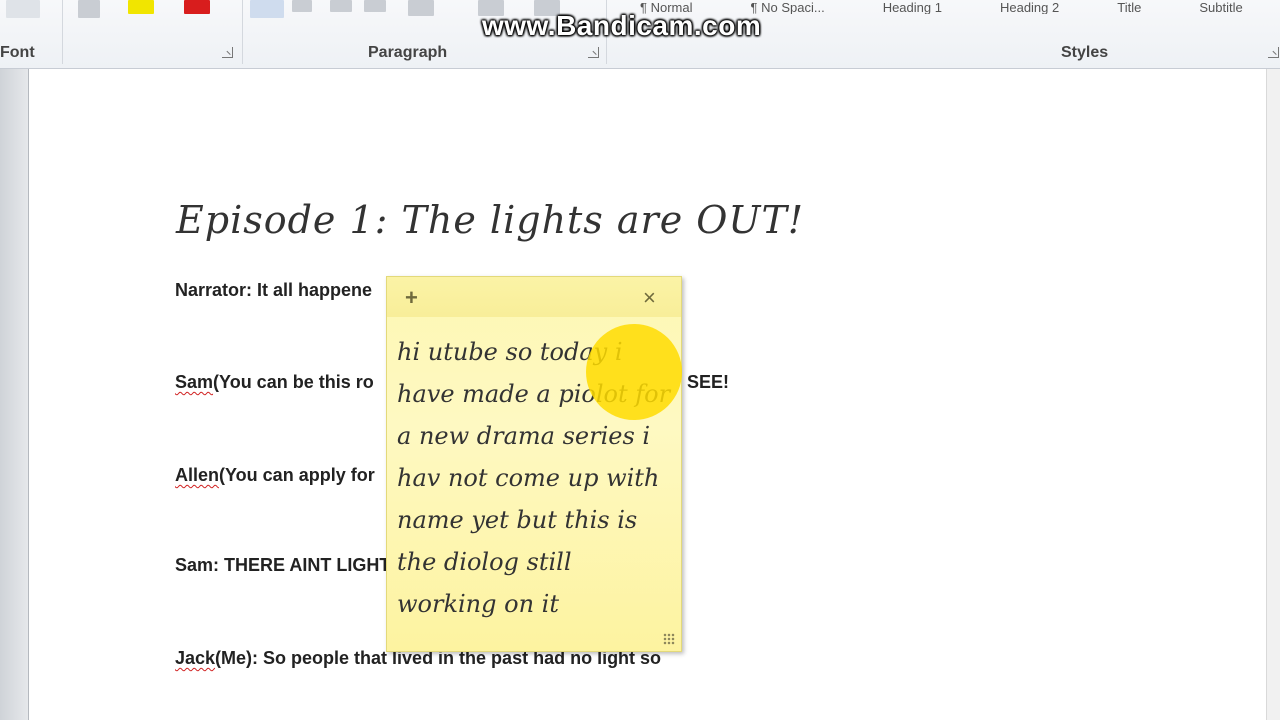 The height and width of the screenshot is (720, 1280). Describe the element at coordinates (912, 7) in the screenshot. I see `style-heading-1: Heading 1` at that location.